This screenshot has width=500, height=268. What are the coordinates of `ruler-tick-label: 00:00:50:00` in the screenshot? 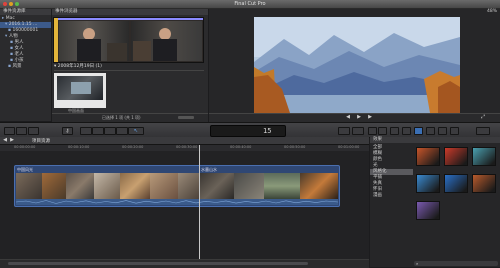 It's located at (295, 147).